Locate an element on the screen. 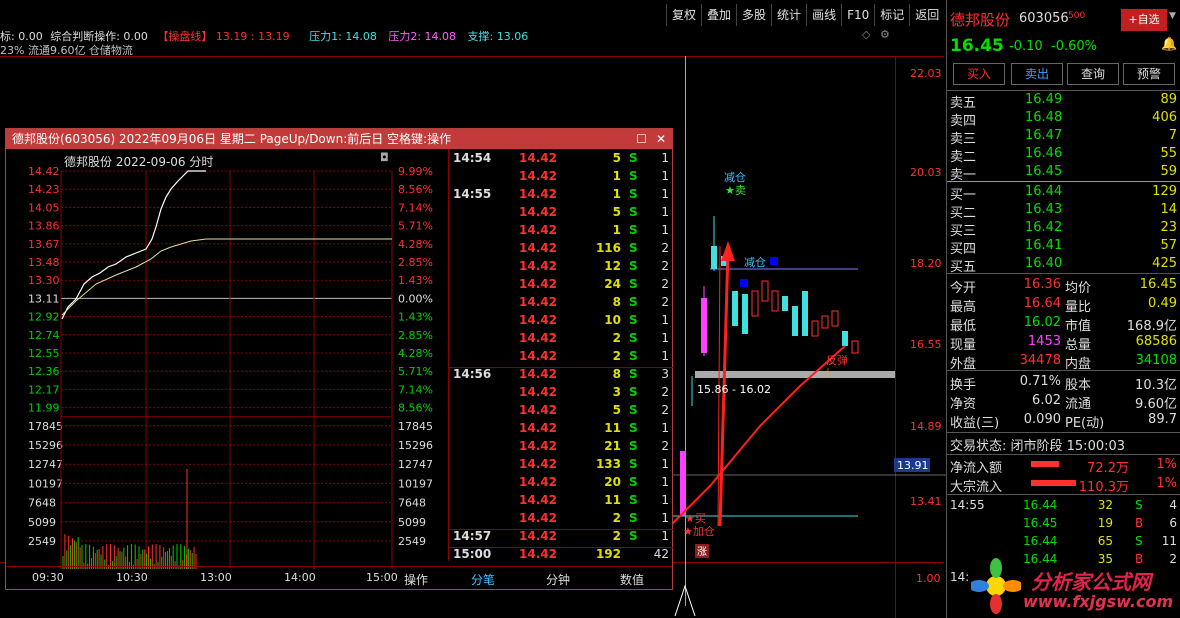  tick-row: 14:56 14.42 8 S 3 is located at coordinates (561, 376).